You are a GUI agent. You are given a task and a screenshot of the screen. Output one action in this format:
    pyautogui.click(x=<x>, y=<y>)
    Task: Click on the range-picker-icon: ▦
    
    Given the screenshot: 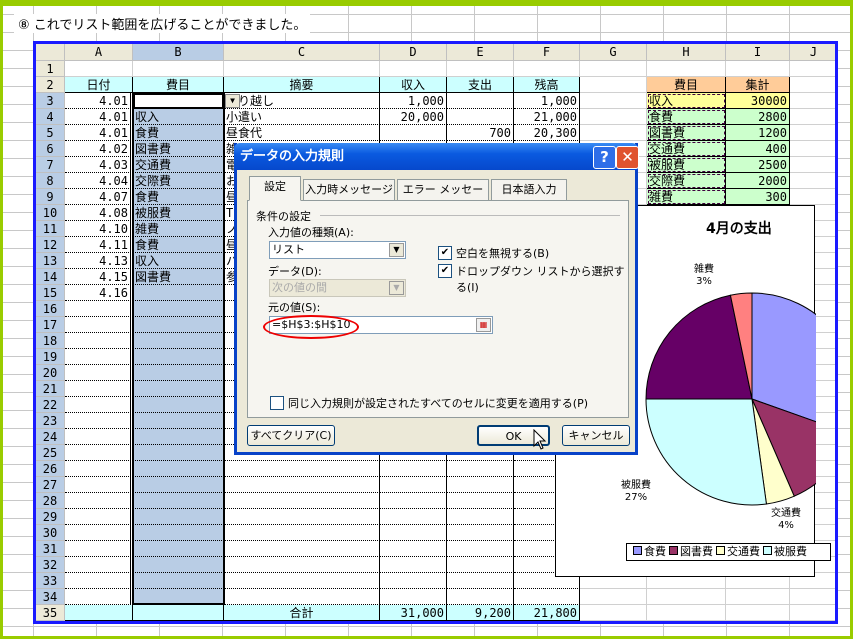 What is the action you would take?
    pyautogui.click(x=483, y=325)
    